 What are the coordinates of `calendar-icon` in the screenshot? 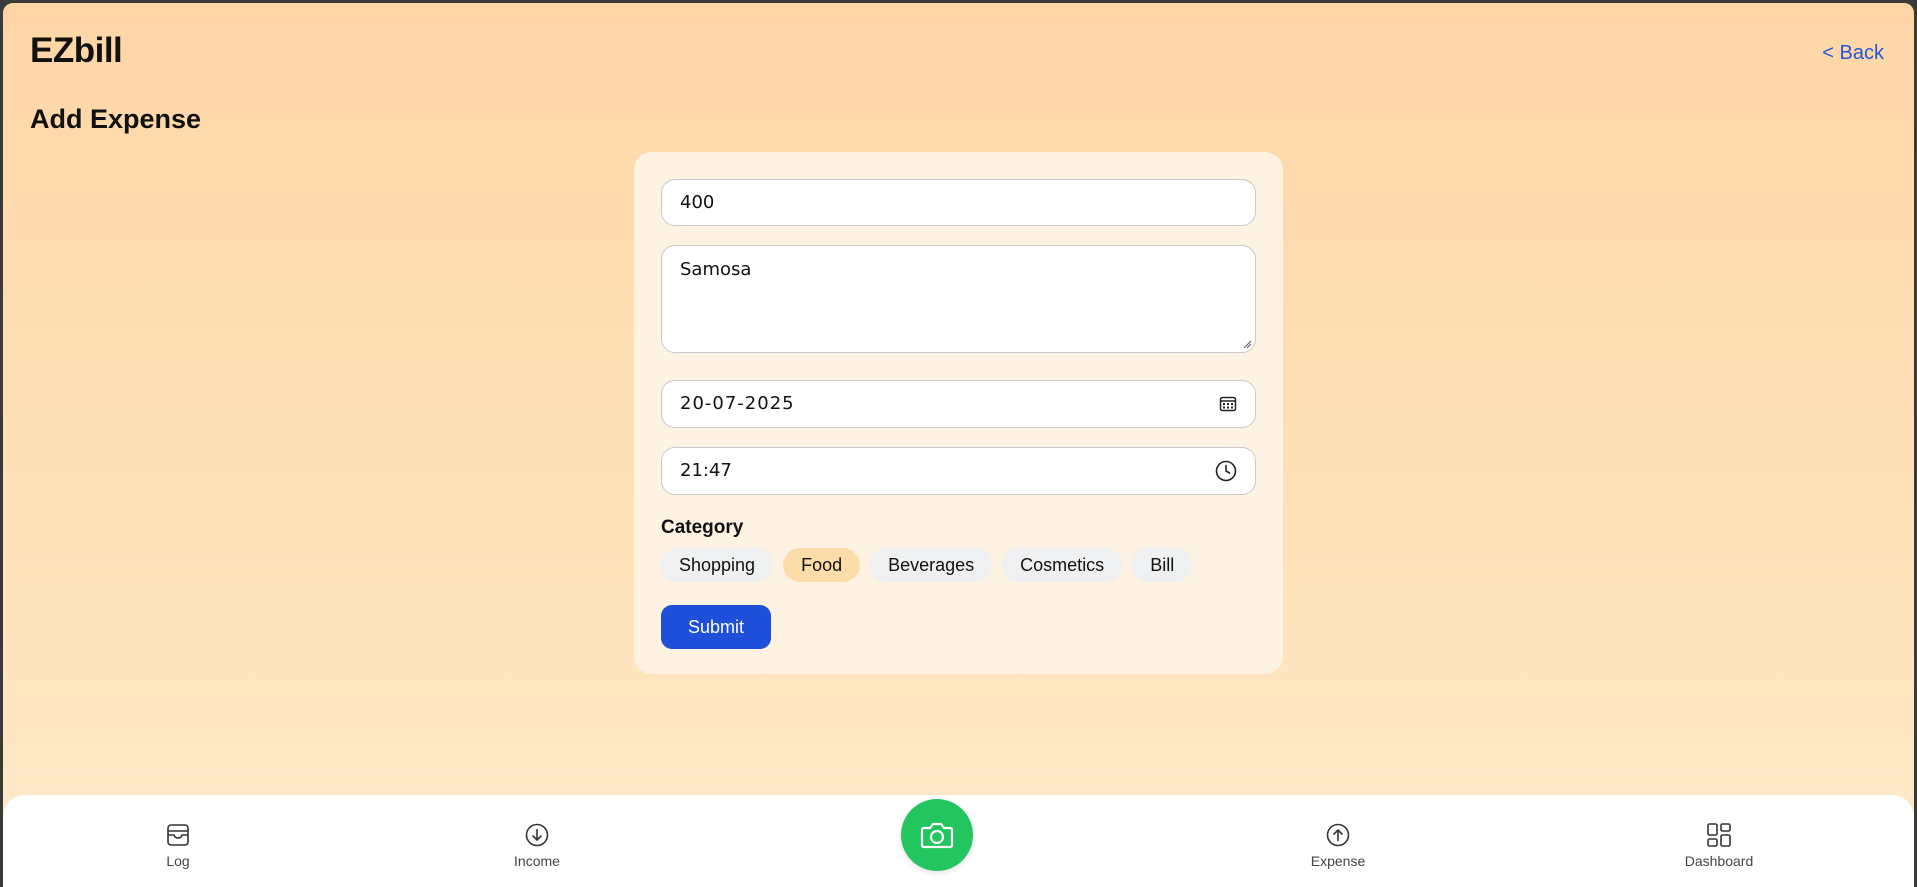 It's located at (1228, 404).